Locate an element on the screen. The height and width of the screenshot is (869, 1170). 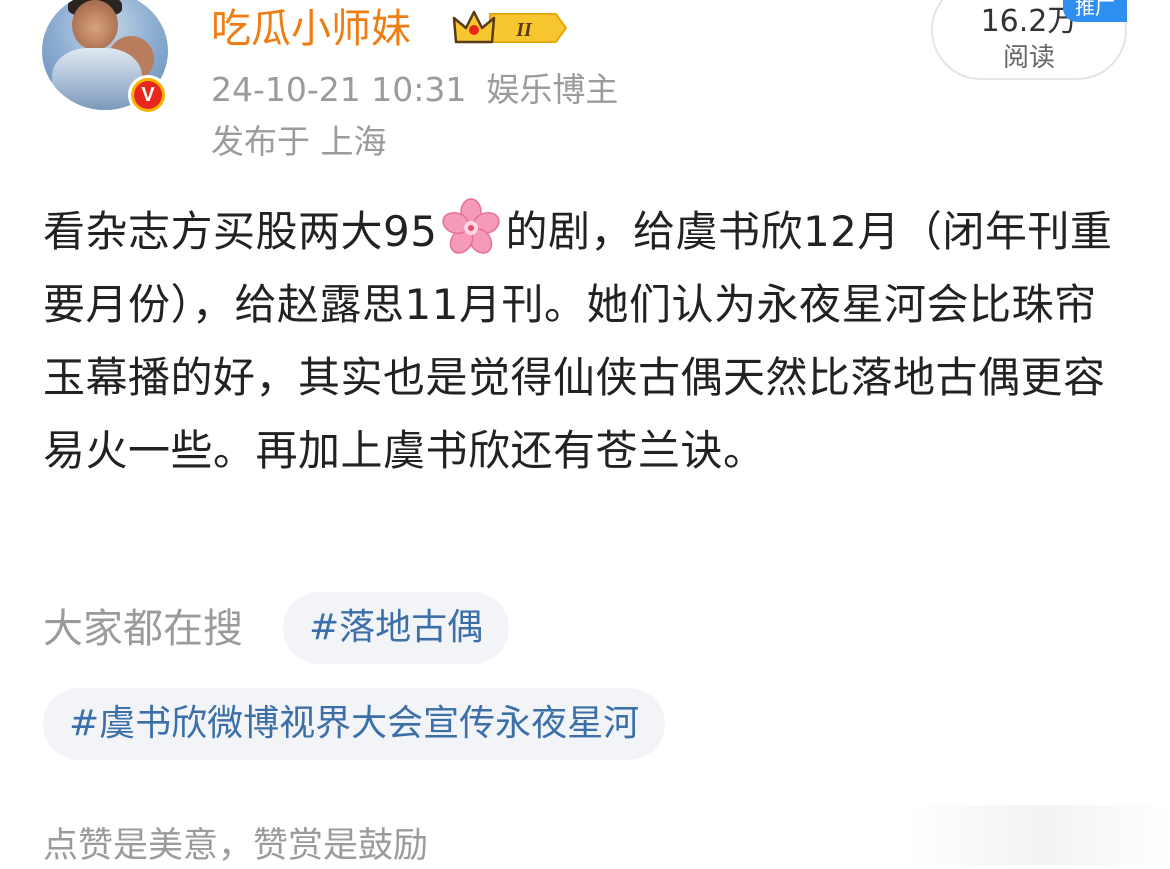
post-meta: 24-10-21 10:31 娱乐博主 is located at coordinates (414, 90).